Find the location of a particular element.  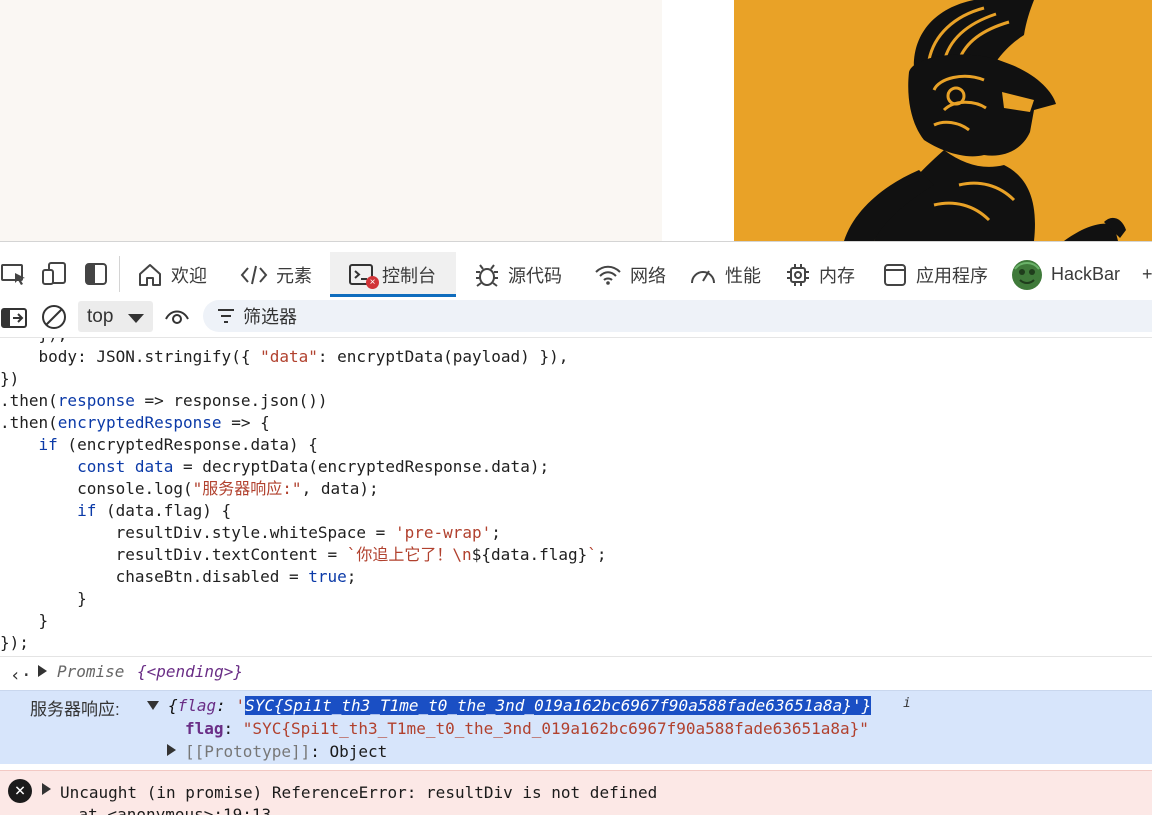

tab-welcome-label: 欢迎 is located at coordinates (189, 275).